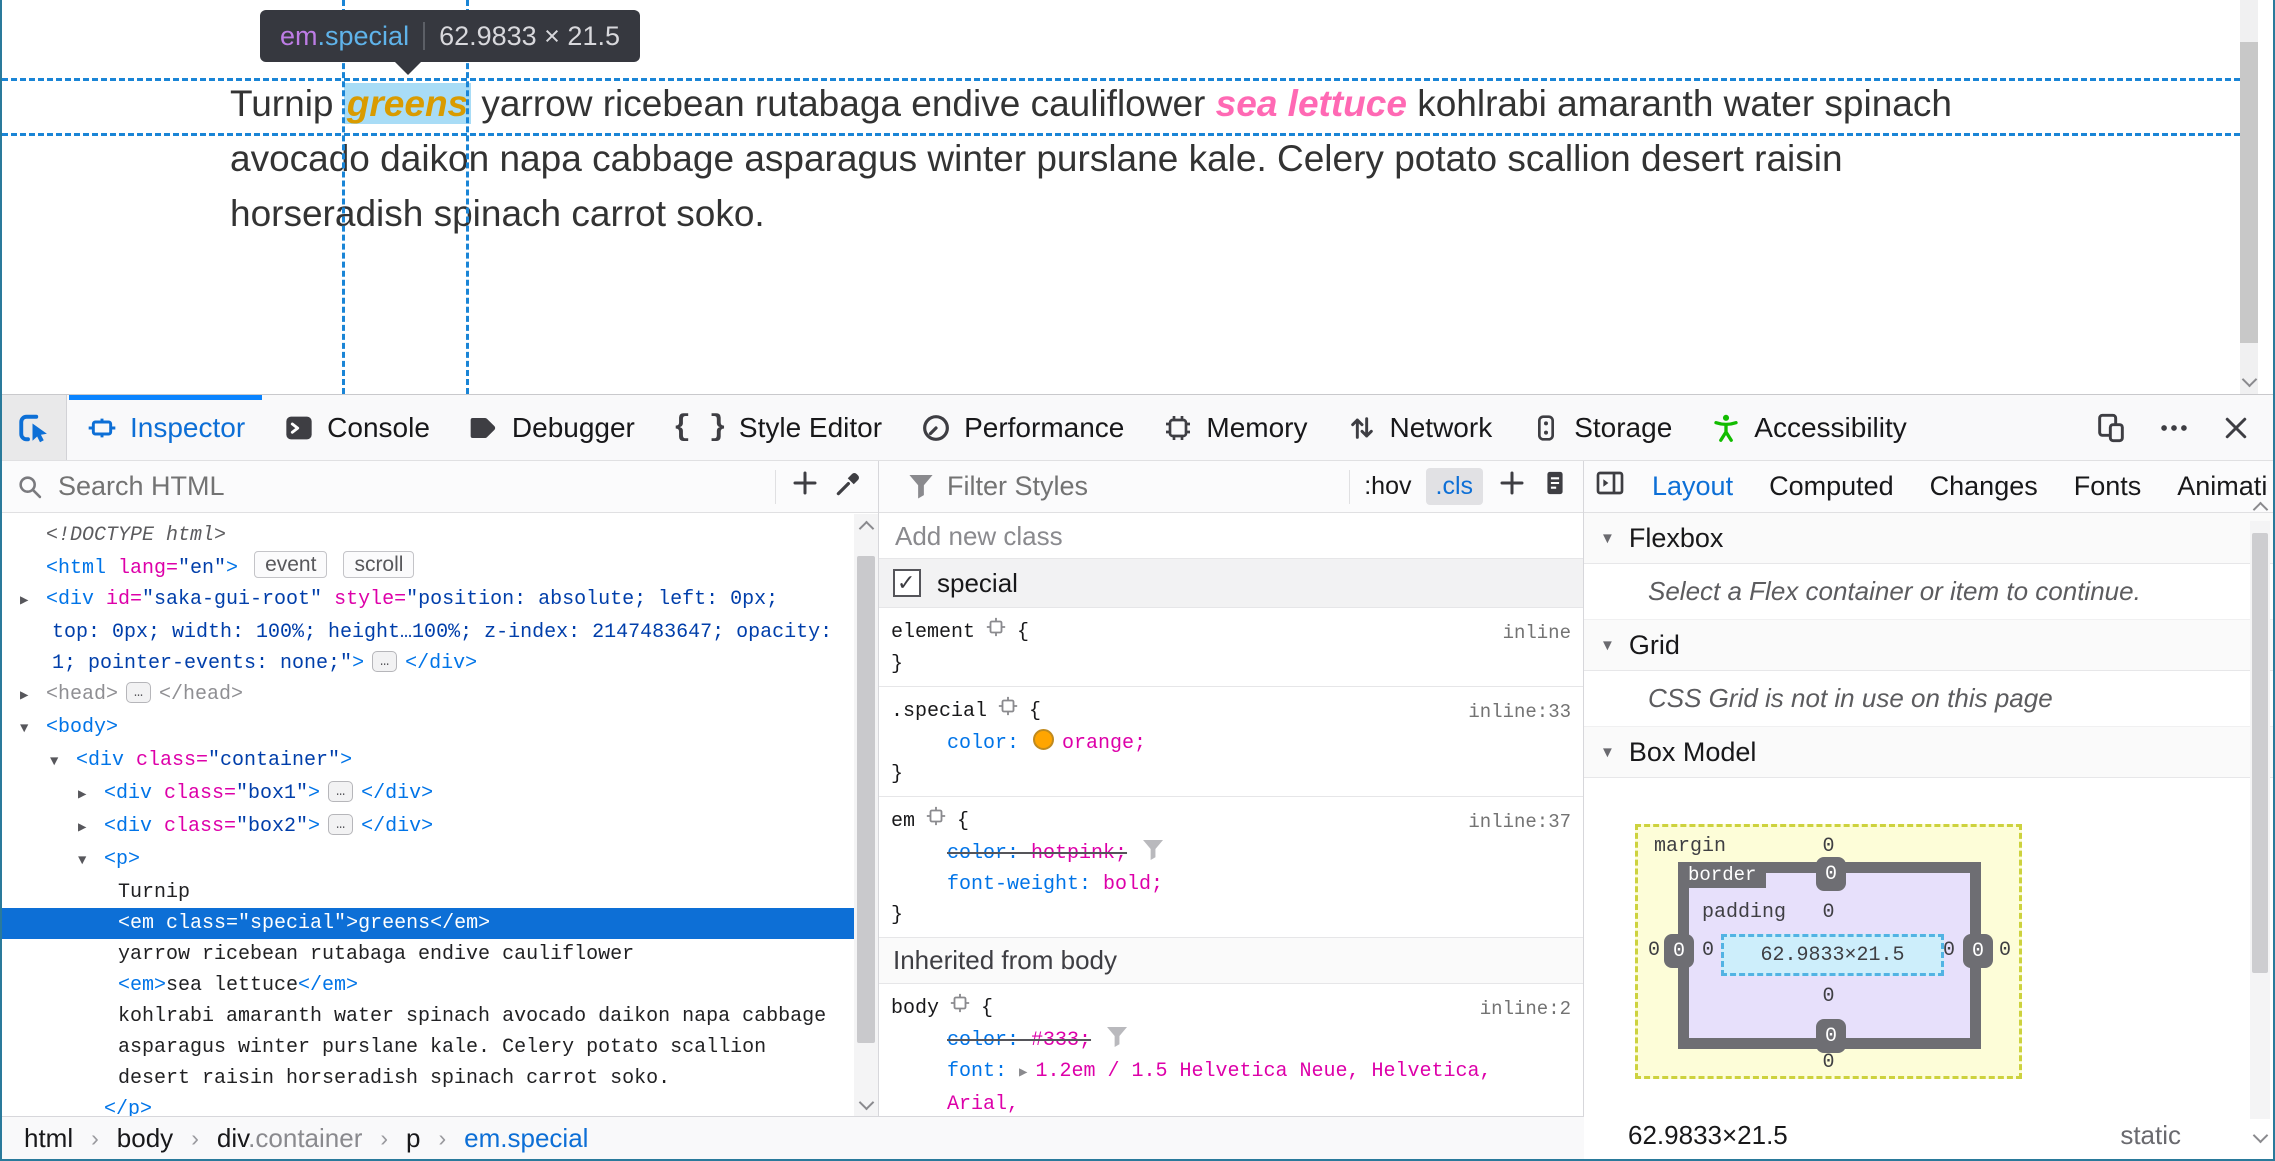 The image size is (2275, 1161). Describe the element at coordinates (1928, 752) in the screenshot. I see `box-model-section-header: ▼ Box Model` at that location.